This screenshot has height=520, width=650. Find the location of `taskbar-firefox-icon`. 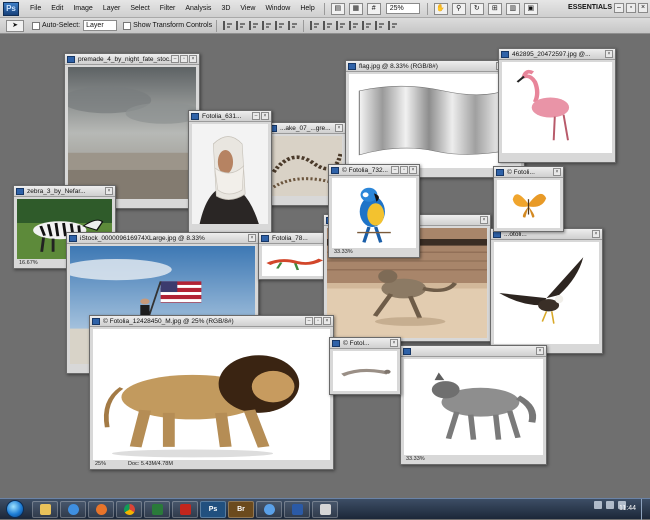

taskbar-firefox-icon is located at coordinates (101, 509).